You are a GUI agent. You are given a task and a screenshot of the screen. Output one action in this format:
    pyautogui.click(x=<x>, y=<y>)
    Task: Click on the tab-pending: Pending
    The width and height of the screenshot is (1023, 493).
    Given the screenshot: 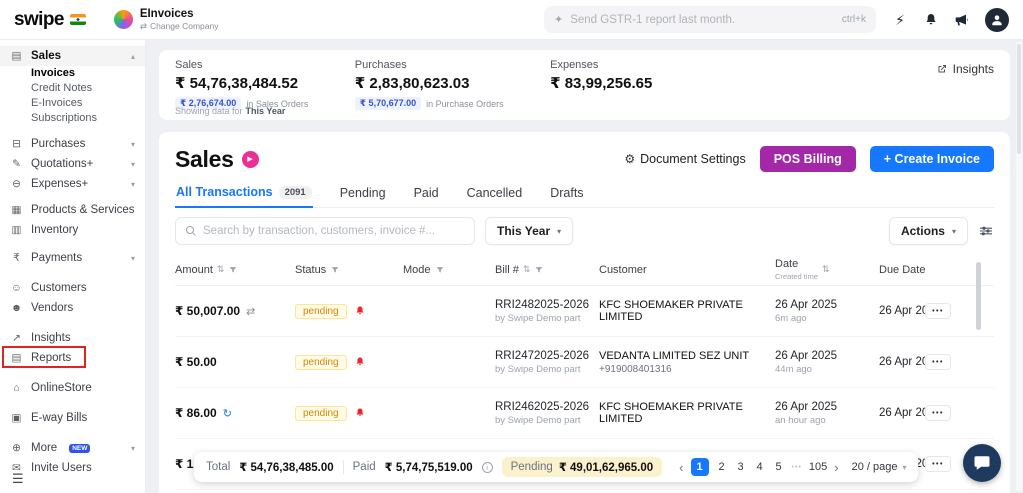 What is the action you would take?
    pyautogui.click(x=363, y=193)
    